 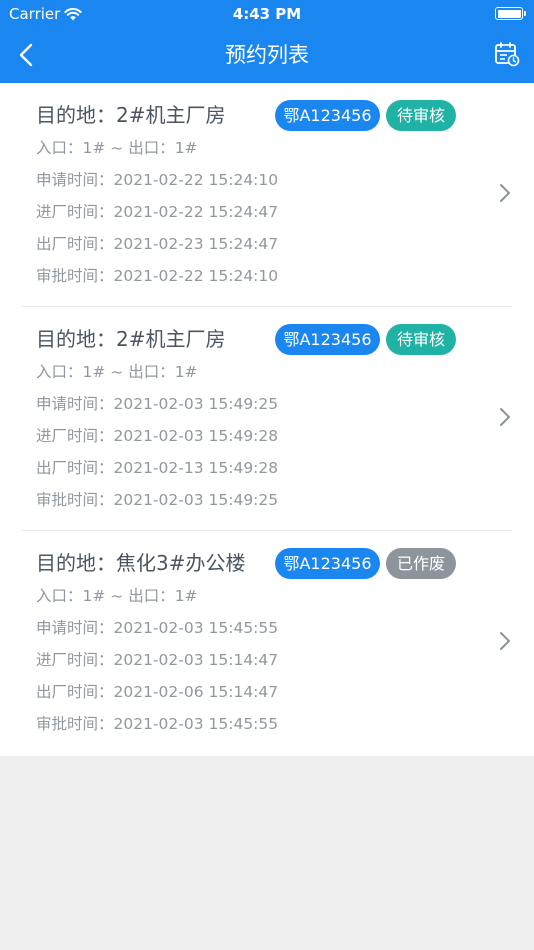 What do you see at coordinates (157, 276) in the screenshot?
I see `approve-time: 审批时间：2021-02-22 15:24:10` at bounding box center [157, 276].